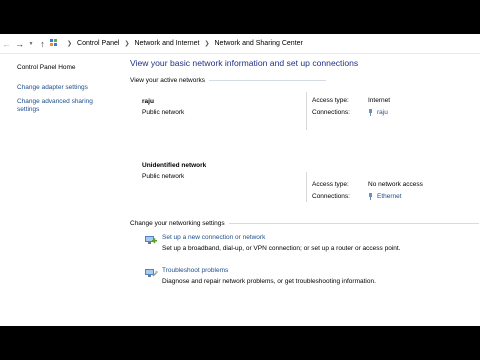 The height and width of the screenshot is (360, 480). What do you see at coordinates (259, 43) in the screenshot?
I see `breadcrumb-network-sharing-center: Network and Sharing Center` at bounding box center [259, 43].